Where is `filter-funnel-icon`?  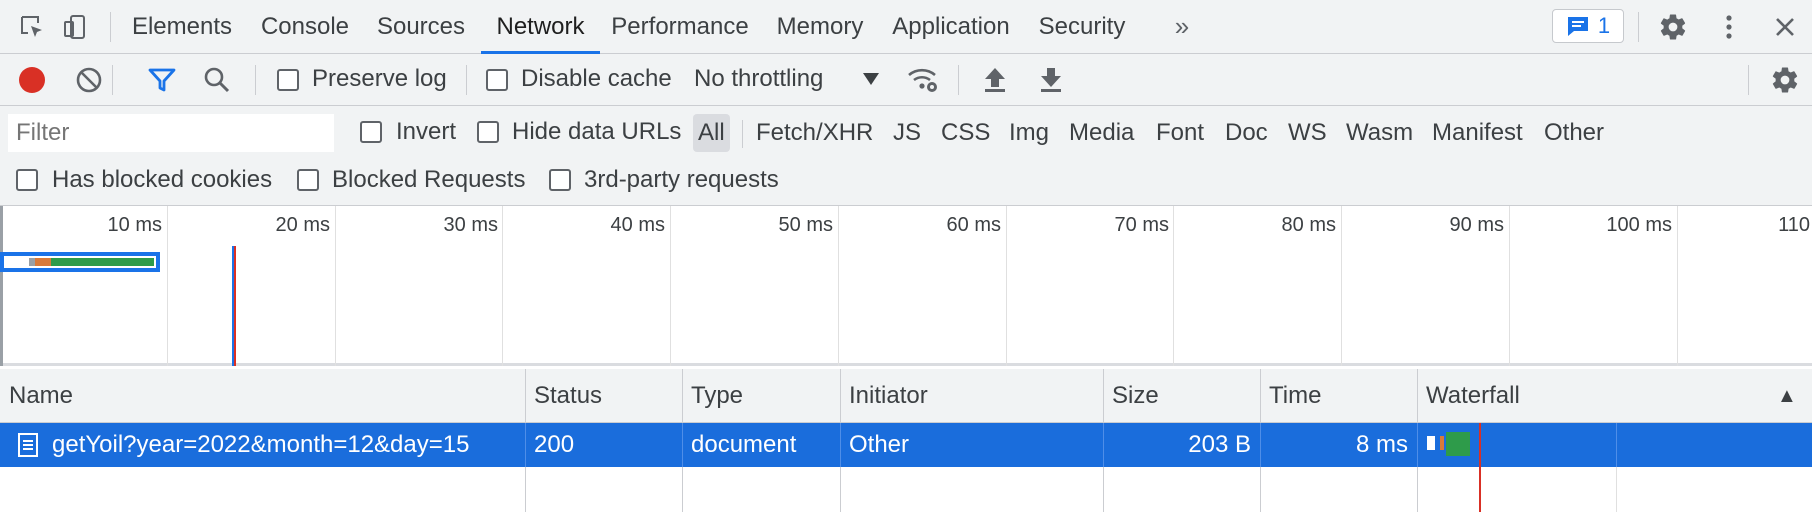
filter-funnel-icon is located at coordinates (162, 80).